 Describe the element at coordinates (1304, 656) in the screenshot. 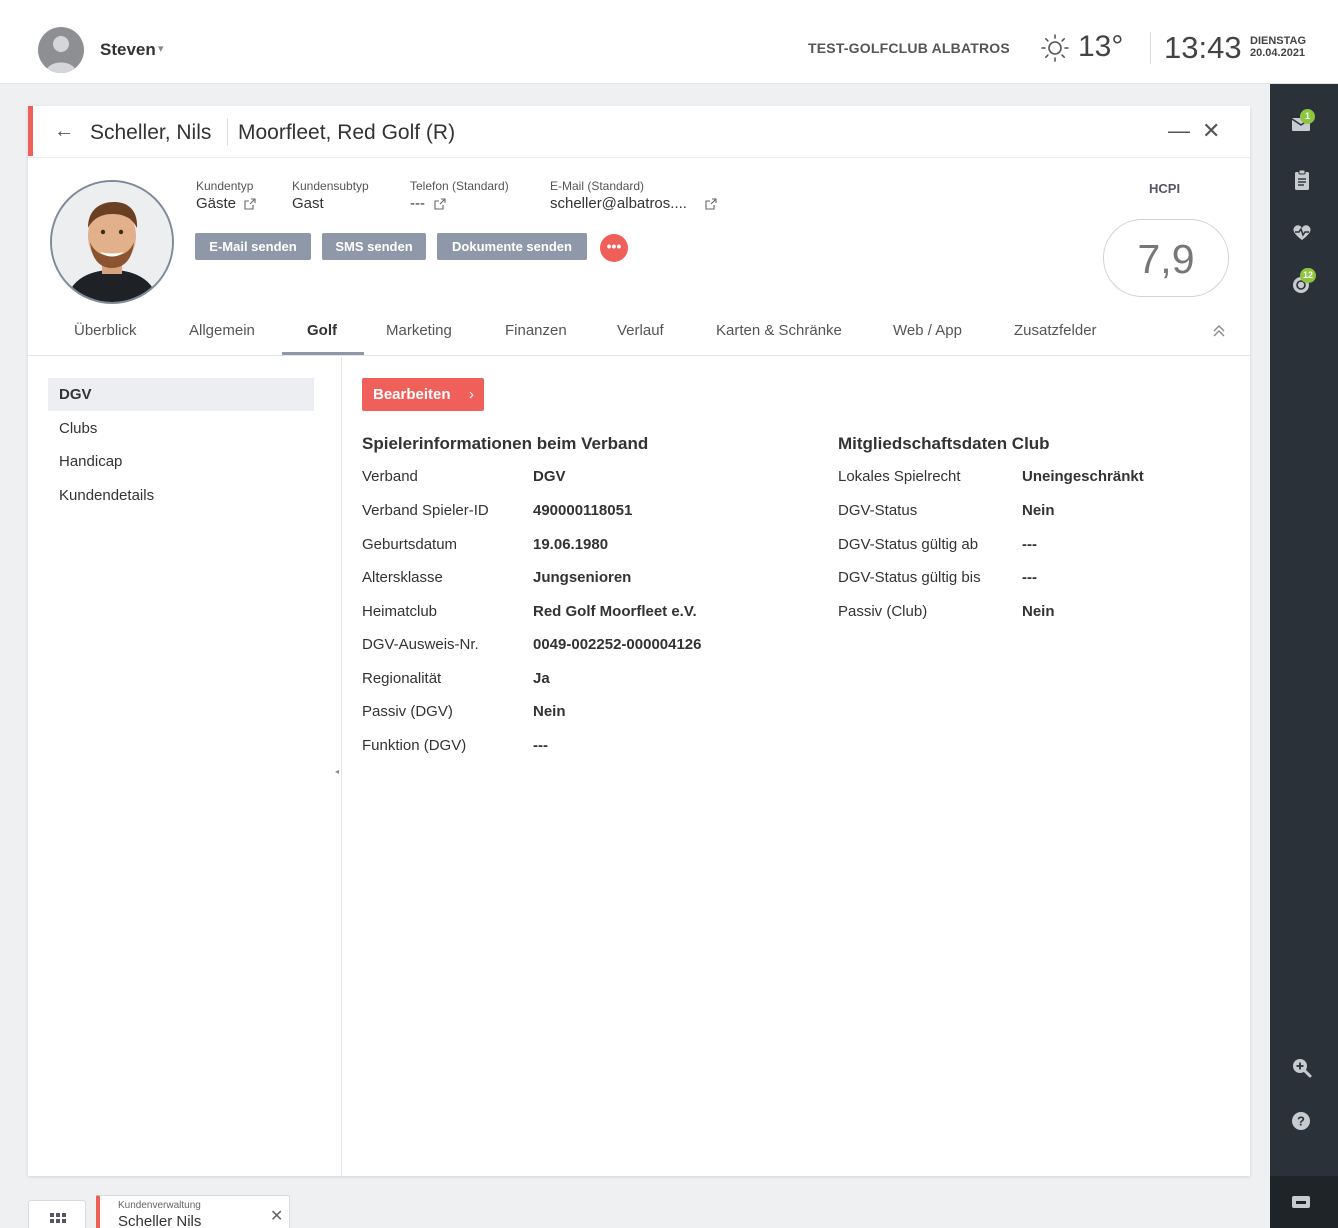

I see `right-rail: 1 12 ?` at that location.